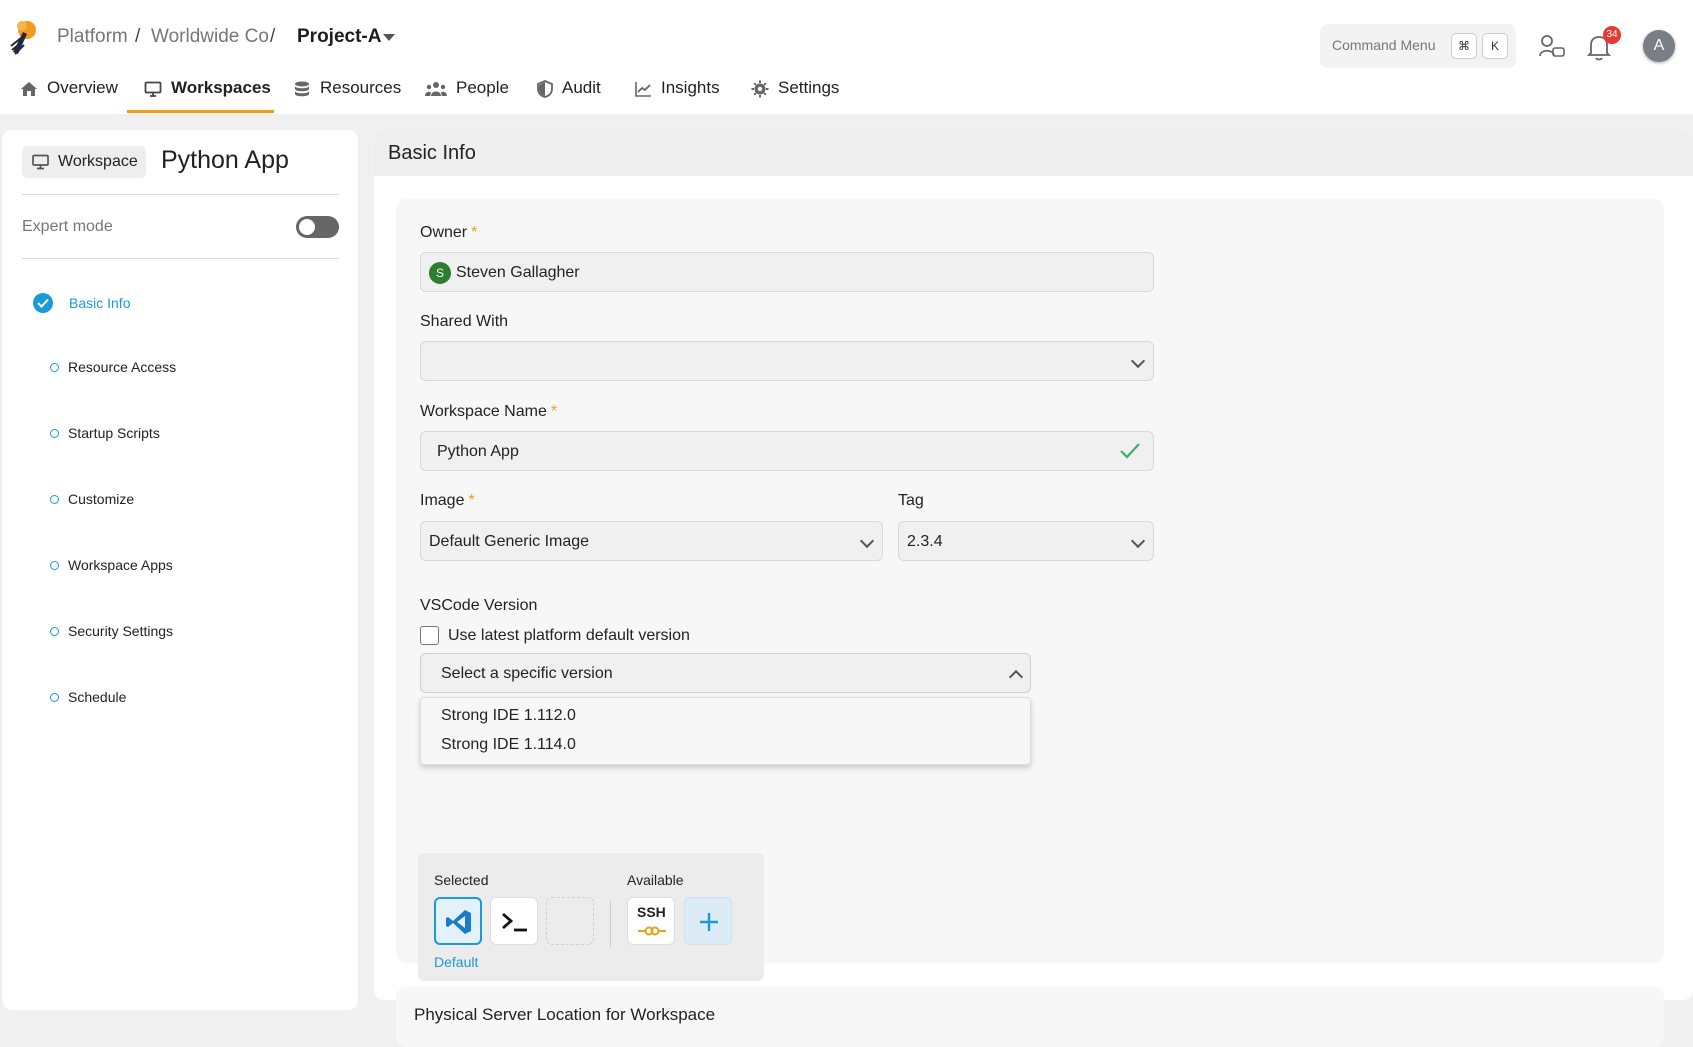 The height and width of the screenshot is (1047, 1693). I want to click on vscode-version-value: Select a specific version, so click(527, 673).